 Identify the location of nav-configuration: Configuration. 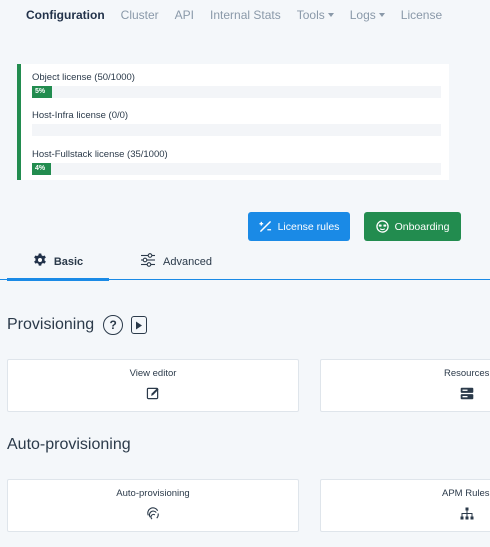
(65, 15).